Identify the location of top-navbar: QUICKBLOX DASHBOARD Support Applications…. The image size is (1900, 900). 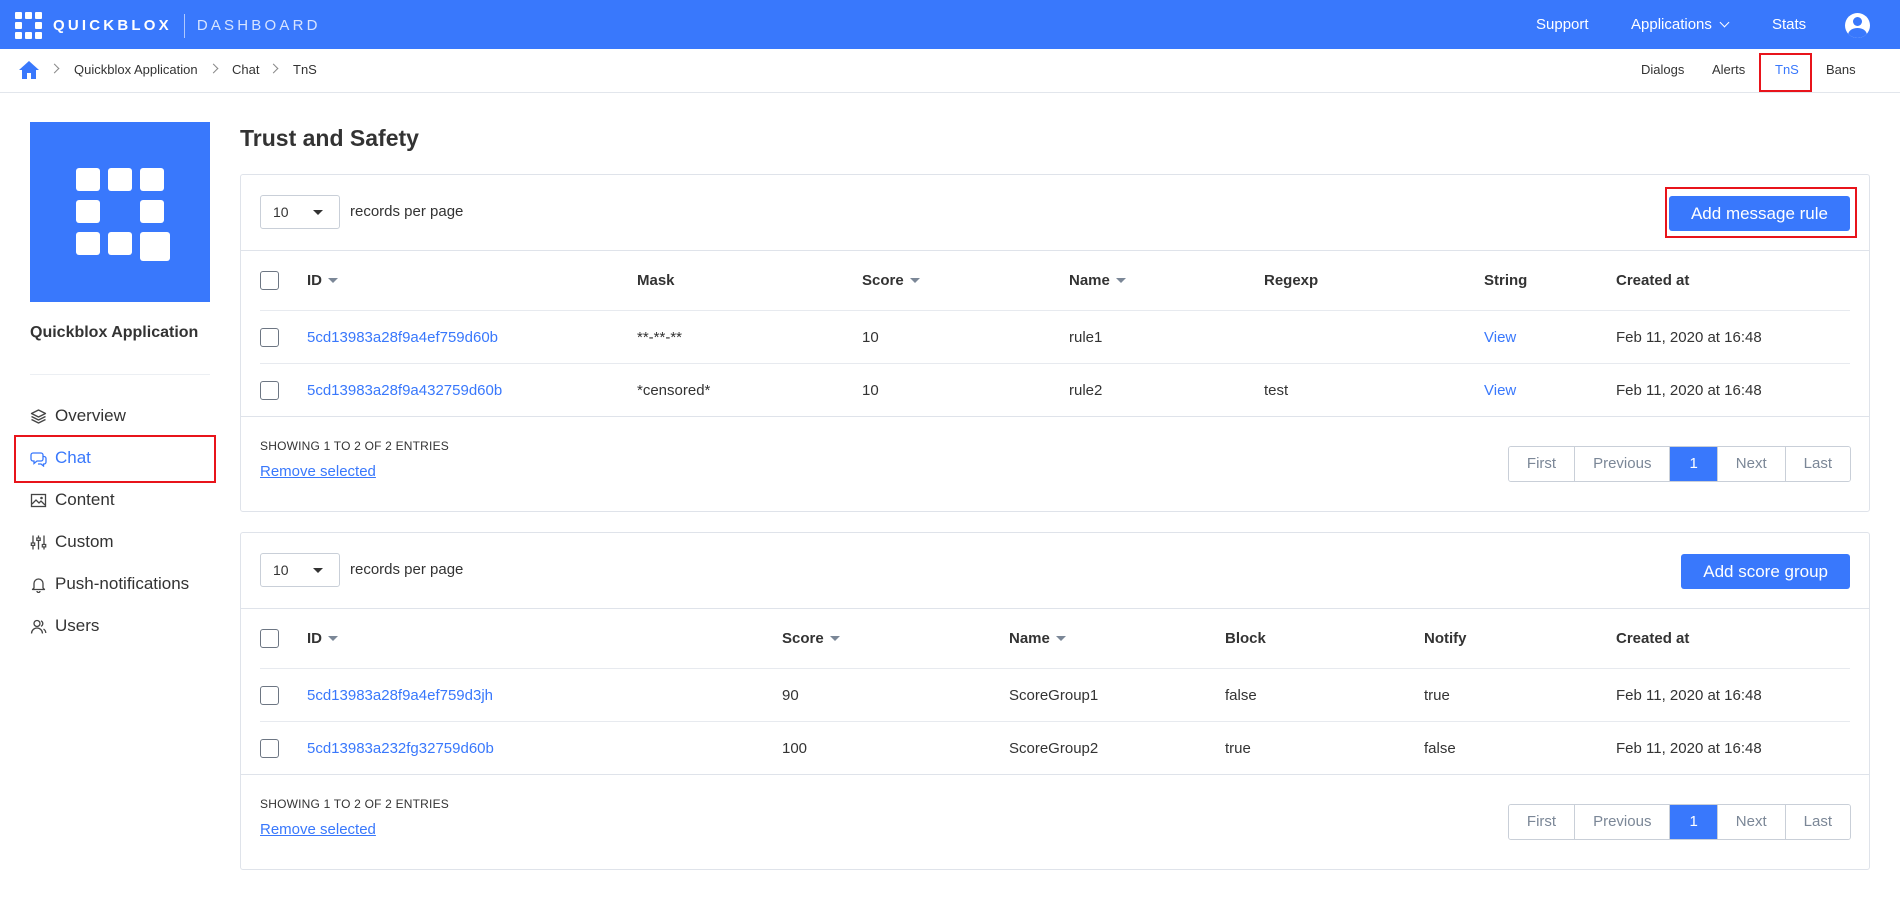
(950, 24).